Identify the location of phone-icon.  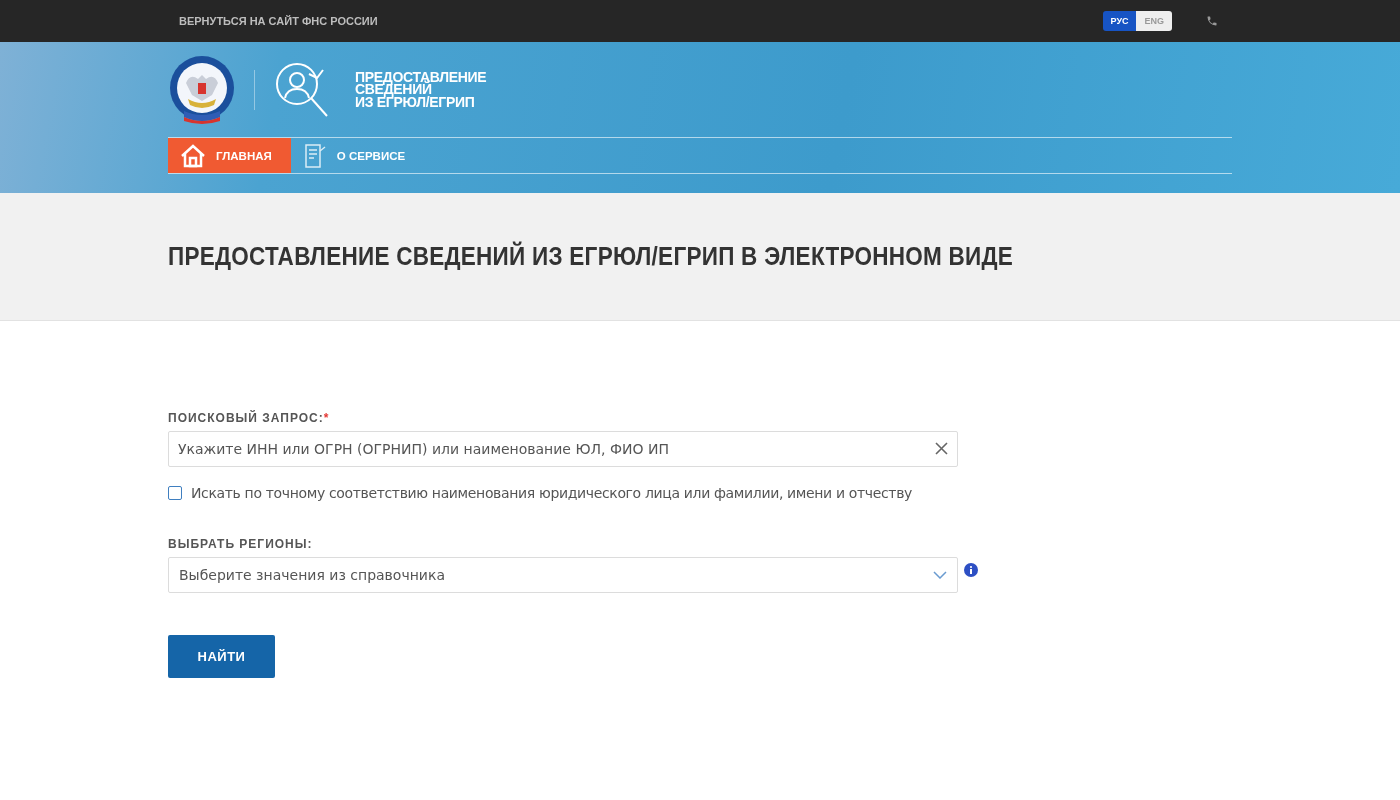
(1212, 21).